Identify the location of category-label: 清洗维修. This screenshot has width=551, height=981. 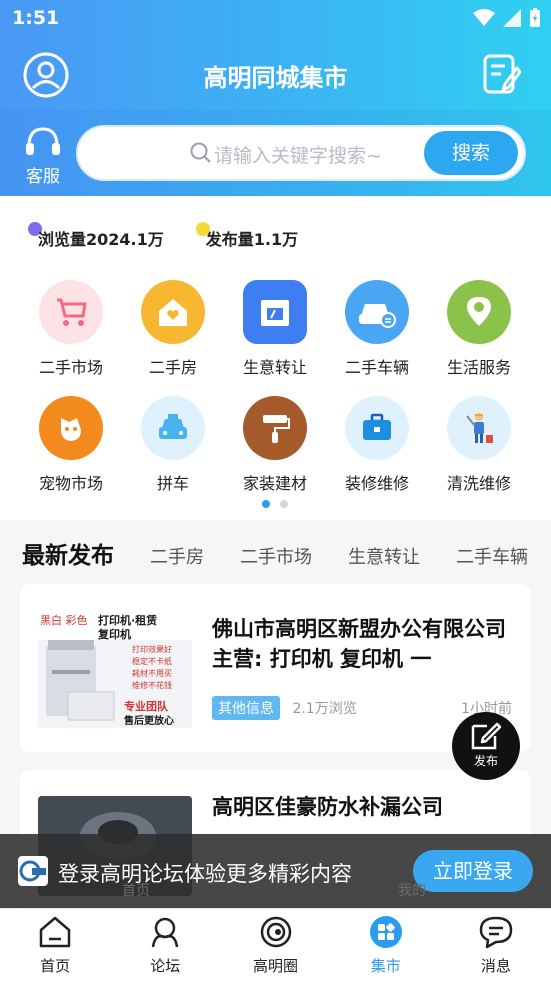
(478, 483).